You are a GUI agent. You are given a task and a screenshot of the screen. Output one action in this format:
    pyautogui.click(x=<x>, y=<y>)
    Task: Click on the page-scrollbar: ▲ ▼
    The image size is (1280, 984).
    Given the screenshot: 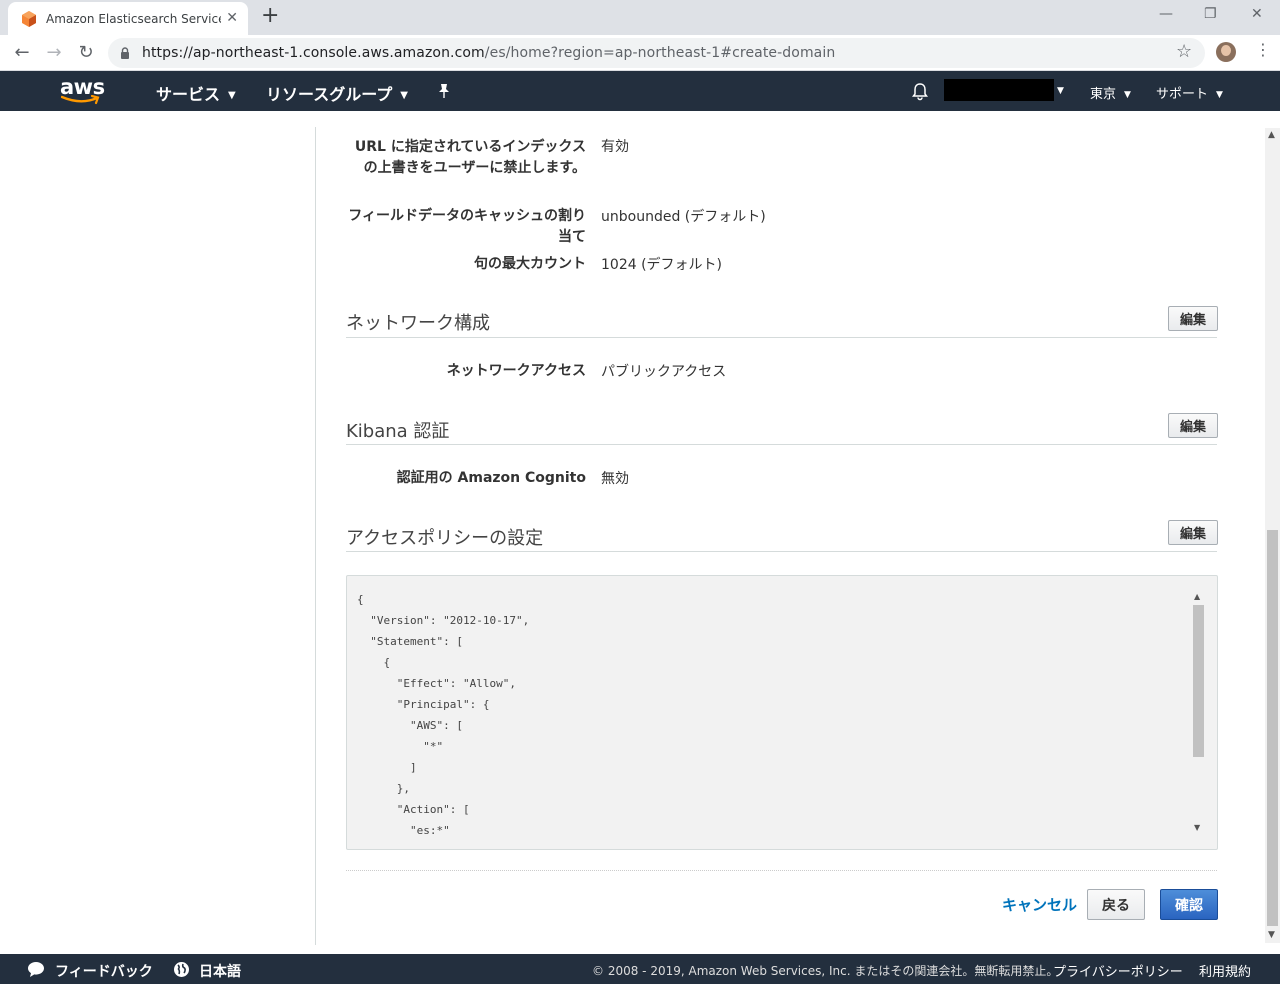 What is the action you would take?
    pyautogui.click(x=1272, y=535)
    